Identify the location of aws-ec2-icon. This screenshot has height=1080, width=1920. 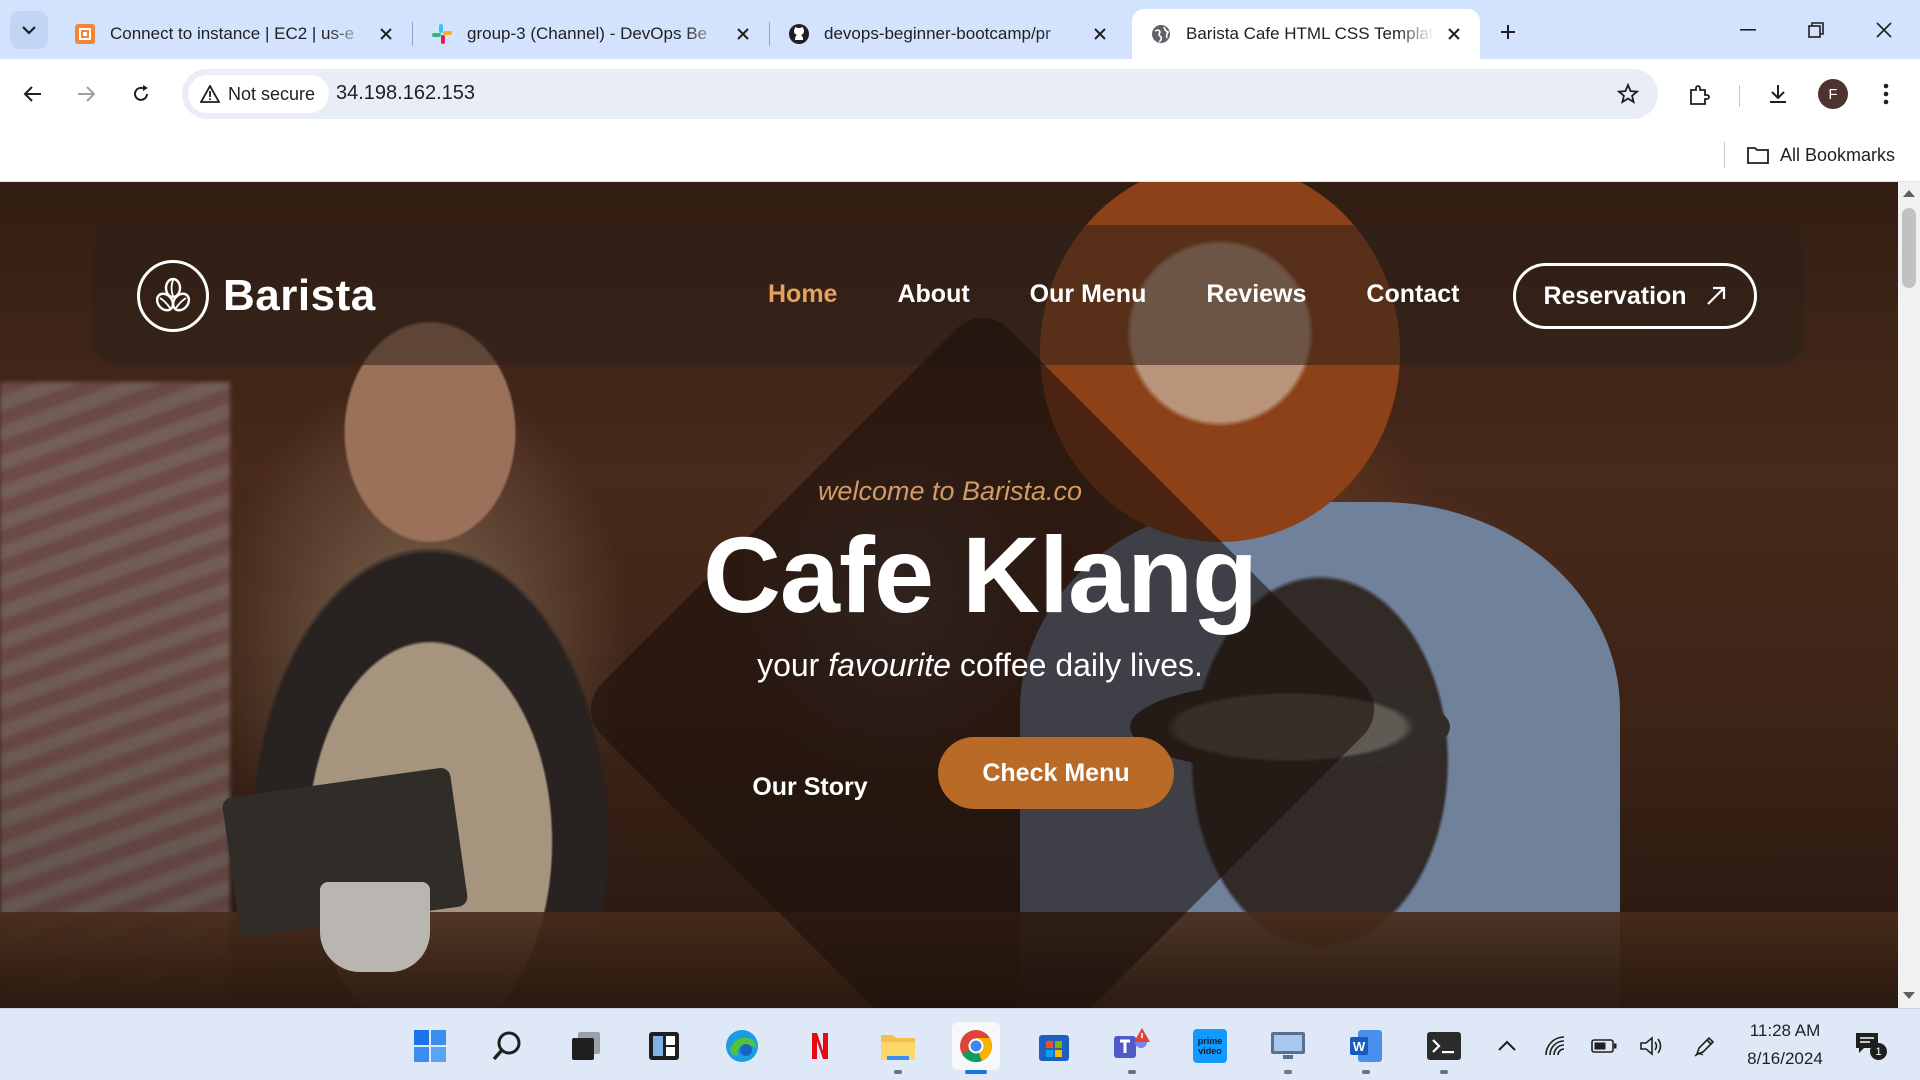
(85, 34).